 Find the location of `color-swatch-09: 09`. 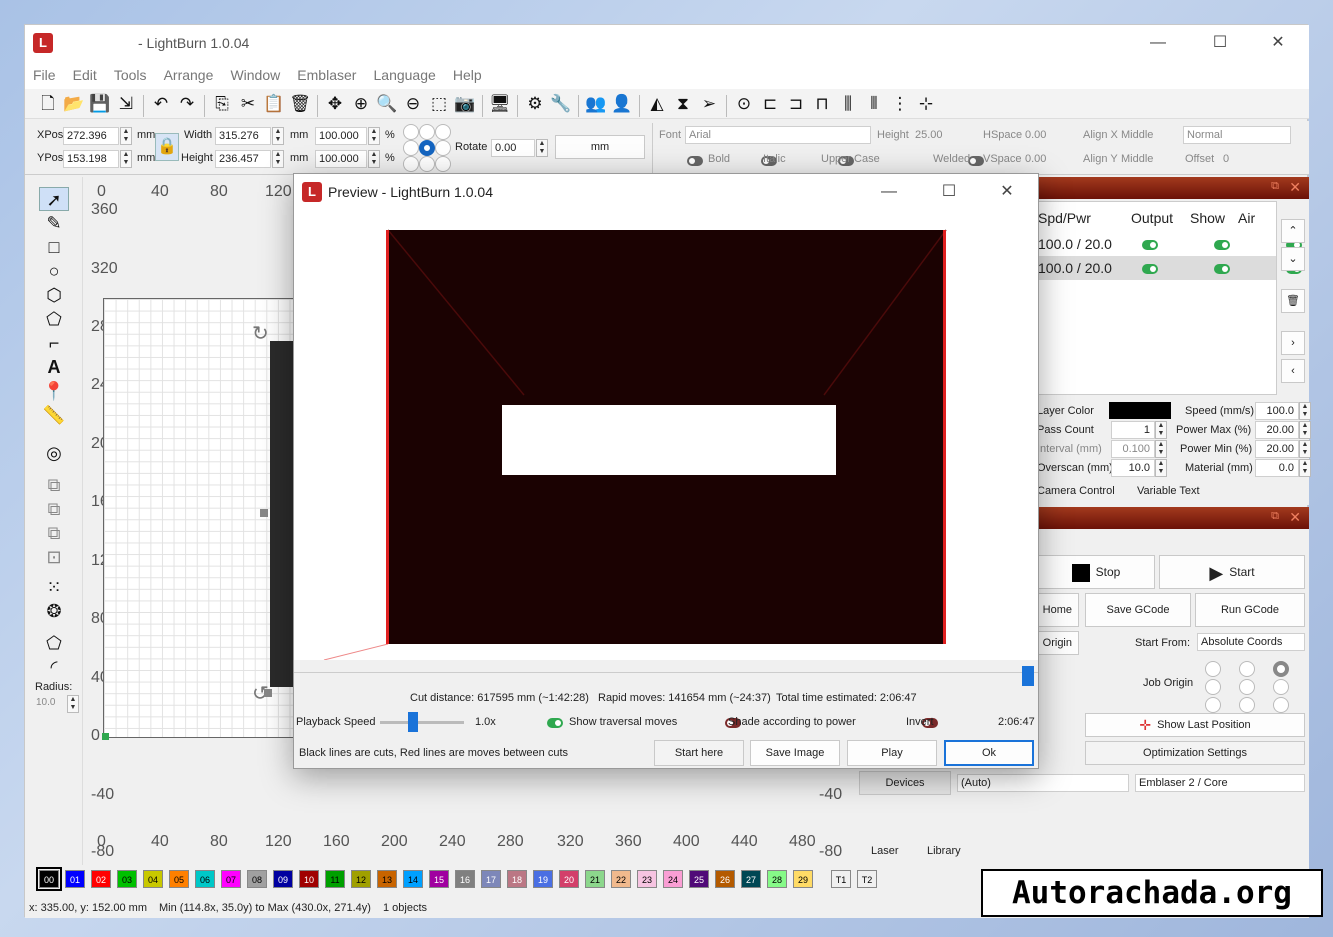

color-swatch-09: 09 is located at coordinates (283, 879).